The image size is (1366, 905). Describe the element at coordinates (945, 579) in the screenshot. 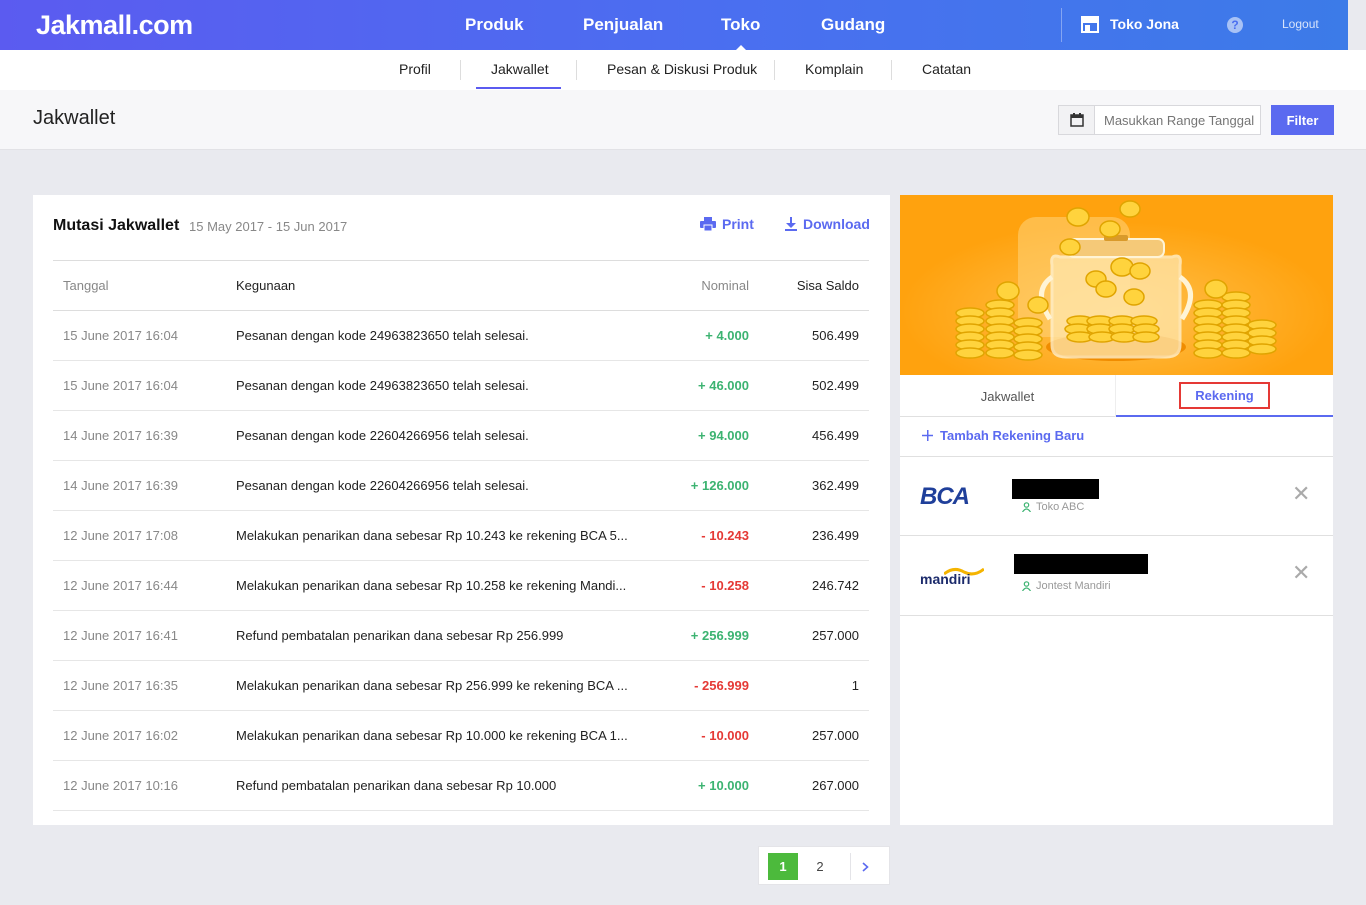

I see `mandiri-logo: mandiri` at that location.